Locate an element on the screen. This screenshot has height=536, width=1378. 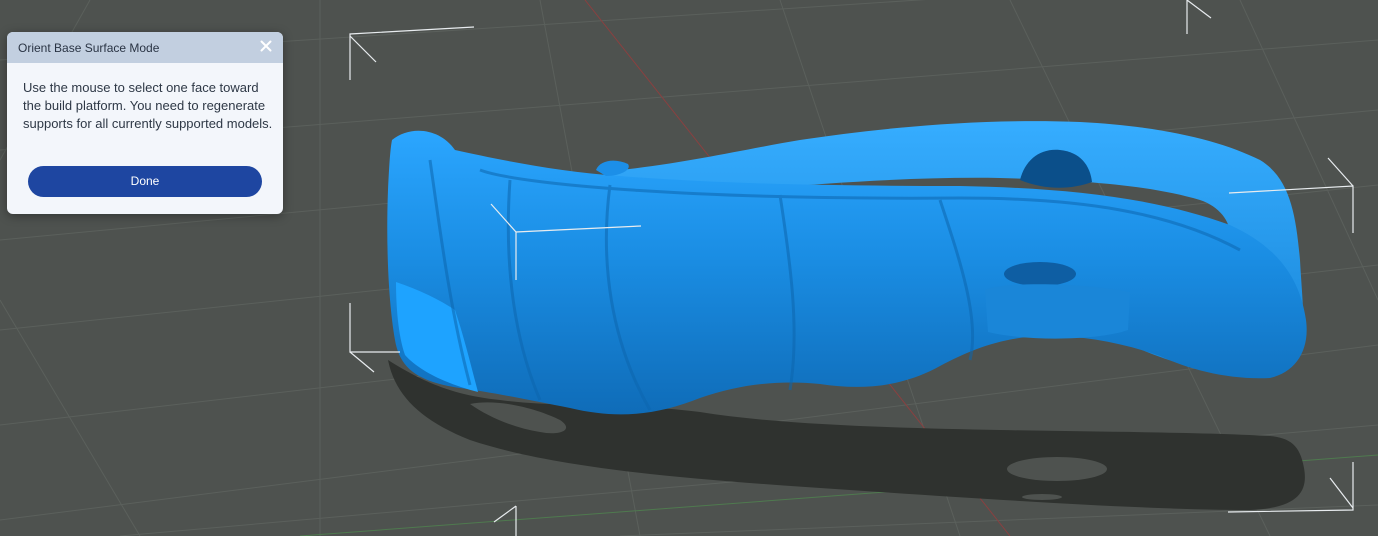
dialog-title: Orient Base Surface Mode is located at coordinates (89, 48).